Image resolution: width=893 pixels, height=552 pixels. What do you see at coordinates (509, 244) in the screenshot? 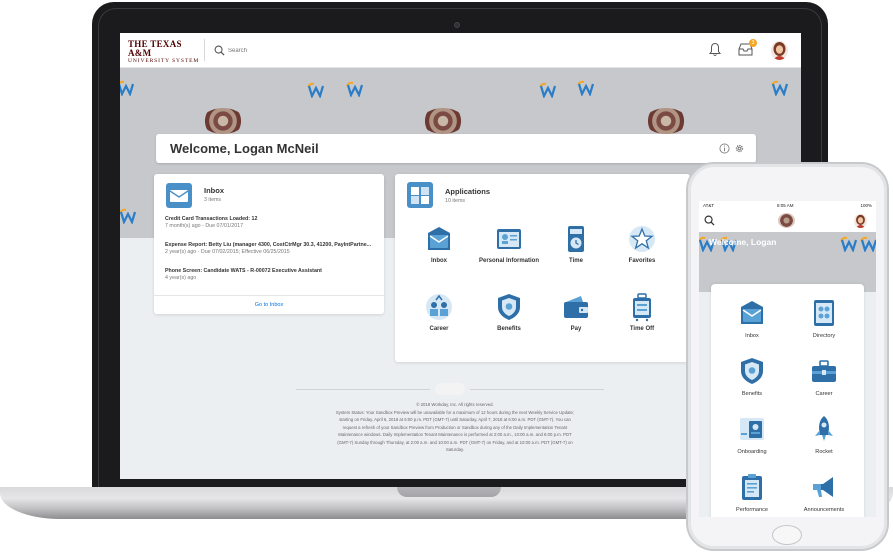
I see `app-personal-information: Personal Information` at bounding box center [509, 244].